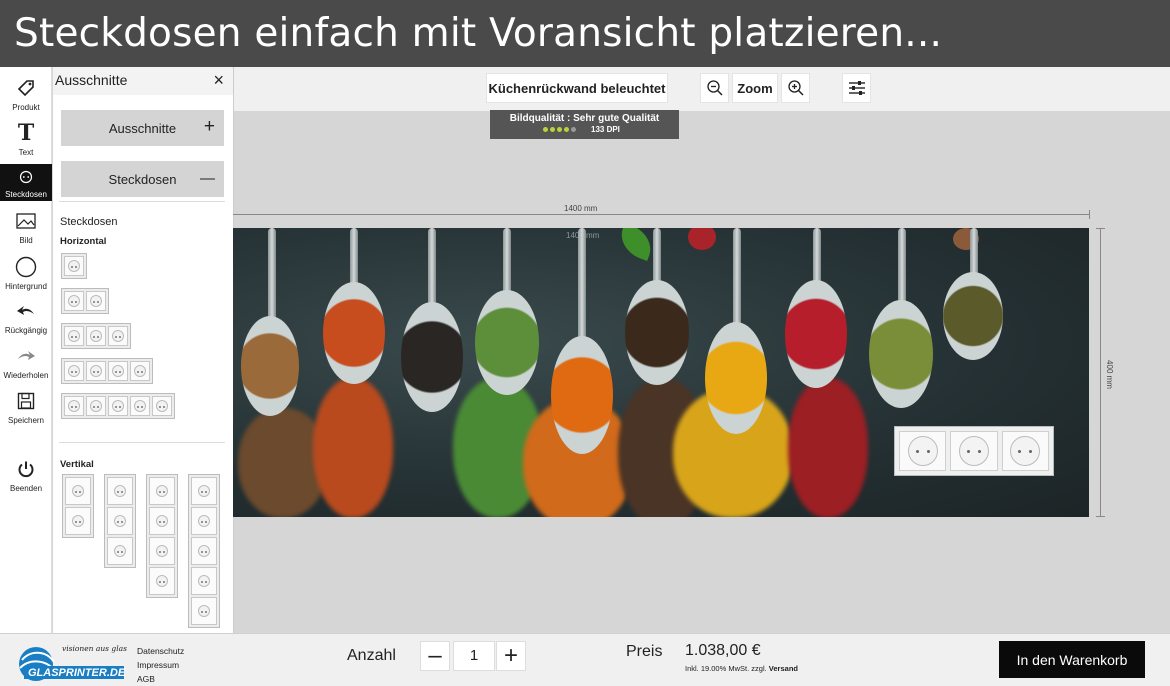 The width and height of the screenshot is (1170, 686). Describe the element at coordinates (1072, 659) in the screenshot. I see `add-to-cart-button: In den Warenkorb` at that location.